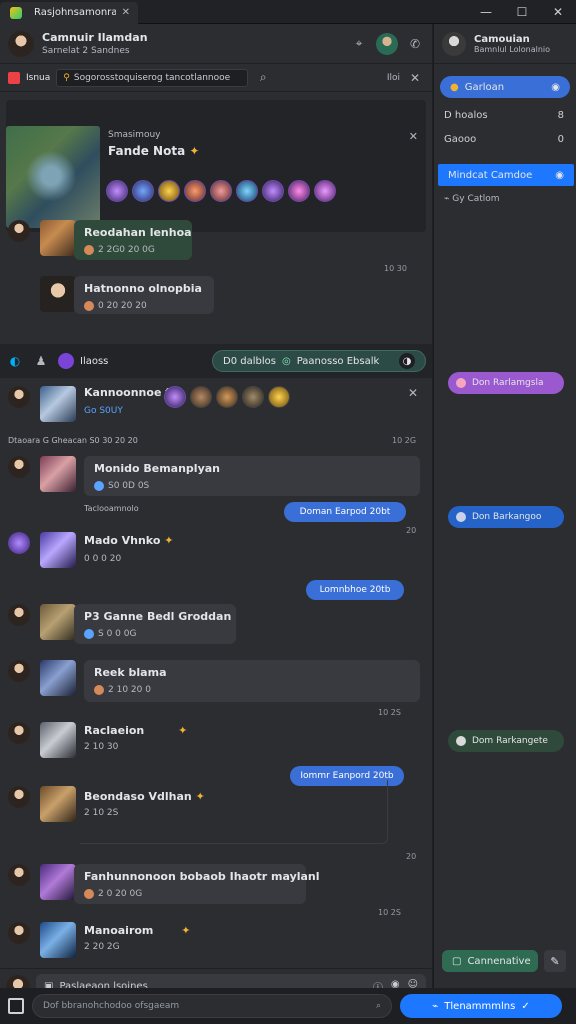  What do you see at coordinates (133, 240) in the screenshot?
I see `message-bubble: Reodahan lenhoa 2 2G0 20 0G` at bounding box center [133, 240].